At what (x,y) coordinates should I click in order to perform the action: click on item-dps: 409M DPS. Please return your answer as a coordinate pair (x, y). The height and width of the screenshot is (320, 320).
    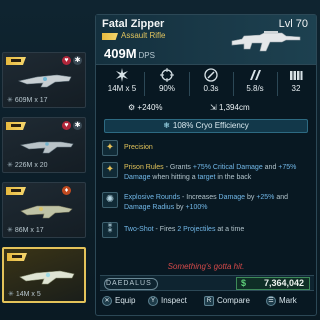
    Looking at the image, I should click on (129, 53).